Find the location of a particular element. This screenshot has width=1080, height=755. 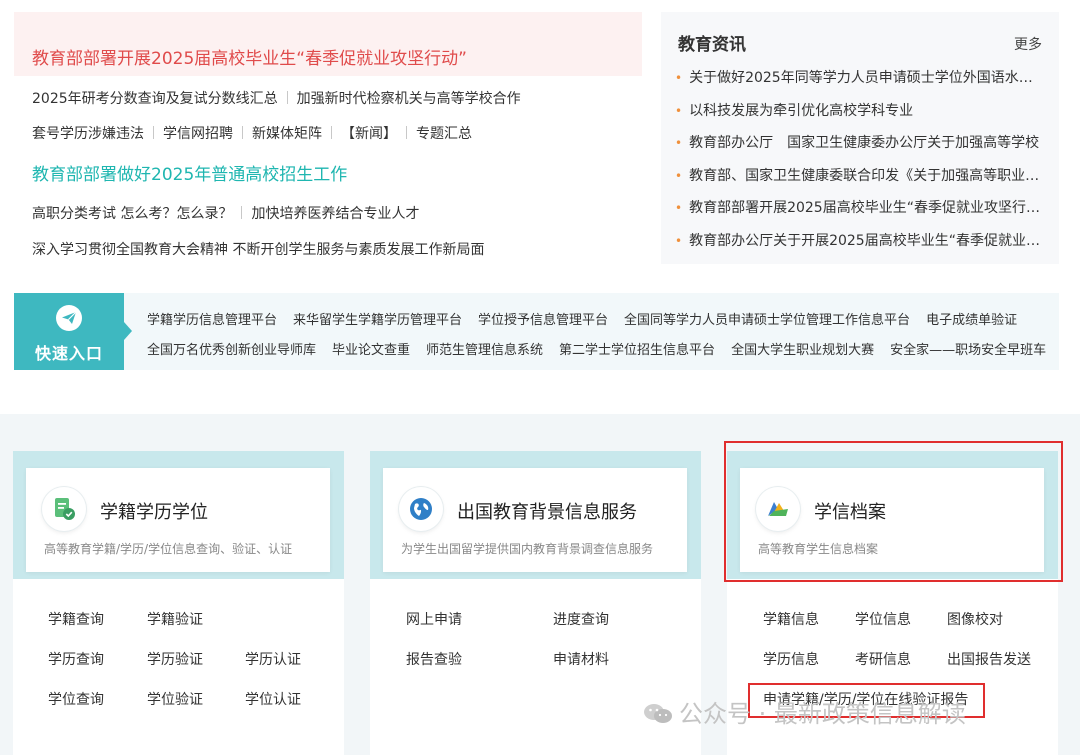

quick-link: 来华留学生学籍学历管理平台 is located at coordinates (377, 320).